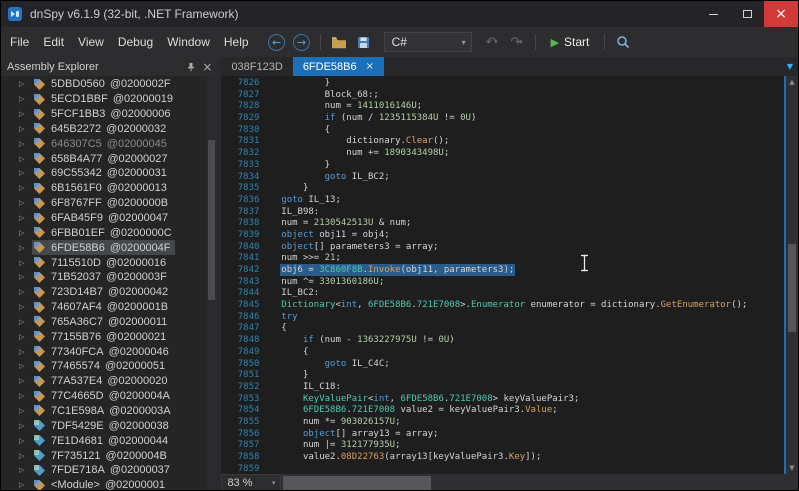 The height and width of the screenshot is (491, 799). What do you see at coordinates (108, 248) in the screenshot?
I see `tree-item-6FDE58B6: ▷ 6FDE58B6 @0200004F` at bounding box center [108, 248].